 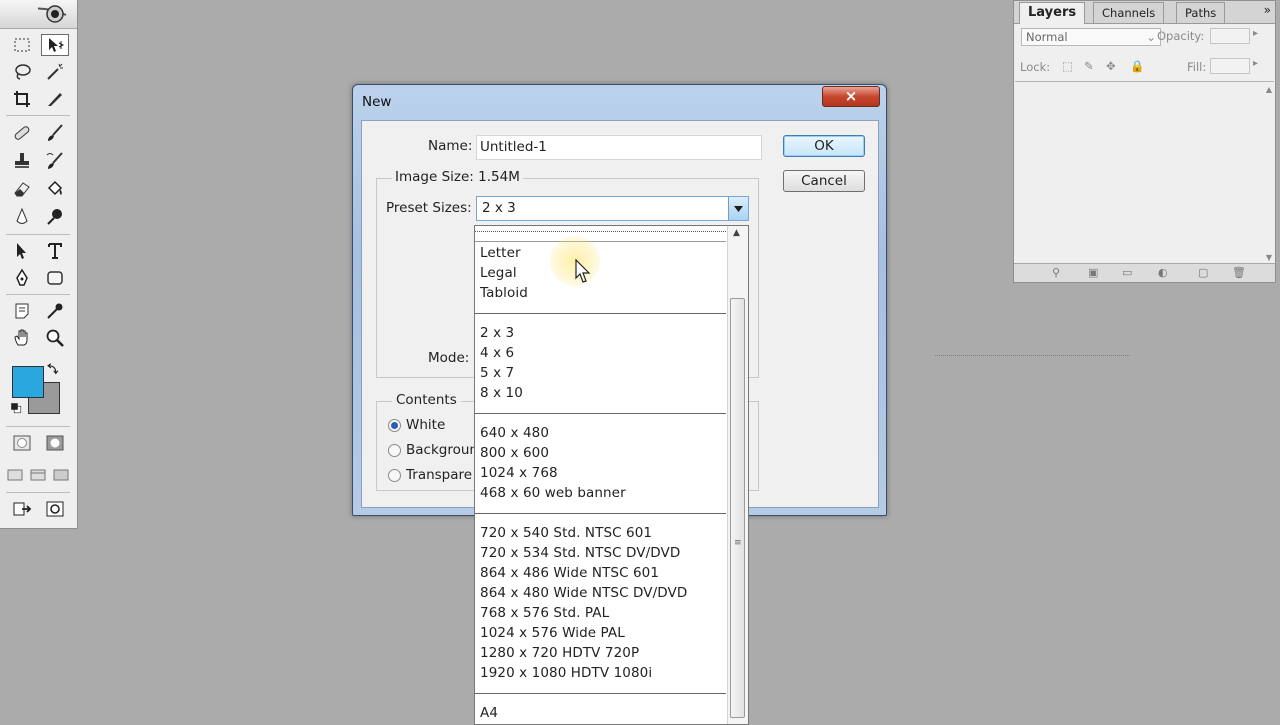 What do you see at coordinates (489, 713) in the screenshot?
I see `list-item: A4` at bounding box center [489, 713].